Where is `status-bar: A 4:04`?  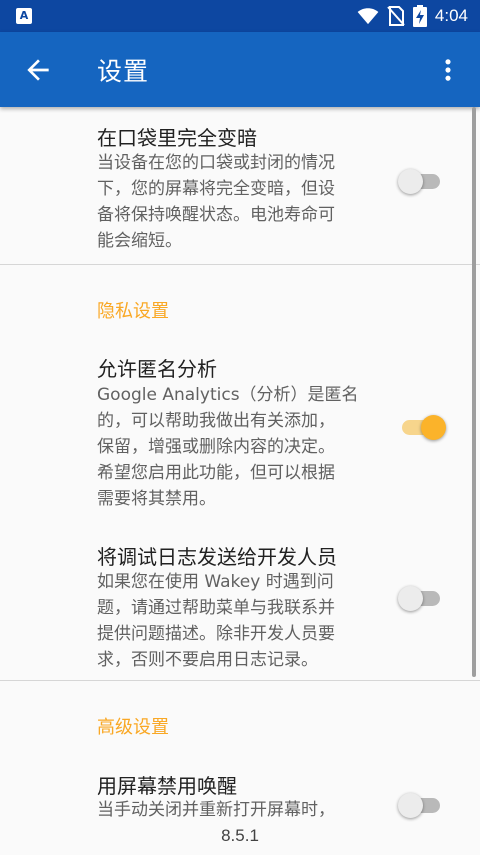
status-bar: A 4:04 is located at coordinates (240, 16).